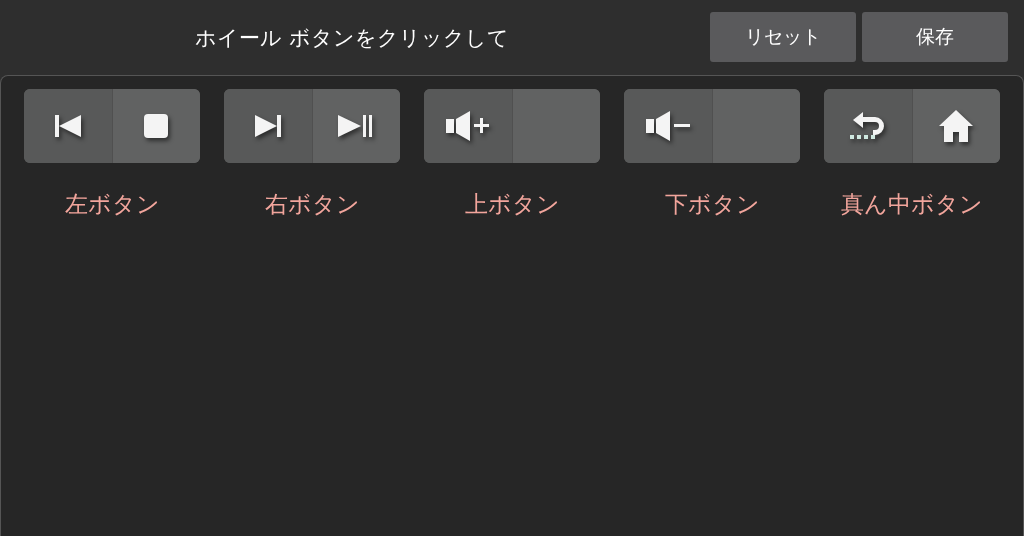 The image size is (1024, 536). I want to click on reset-button: リセット, so click(783, 37).